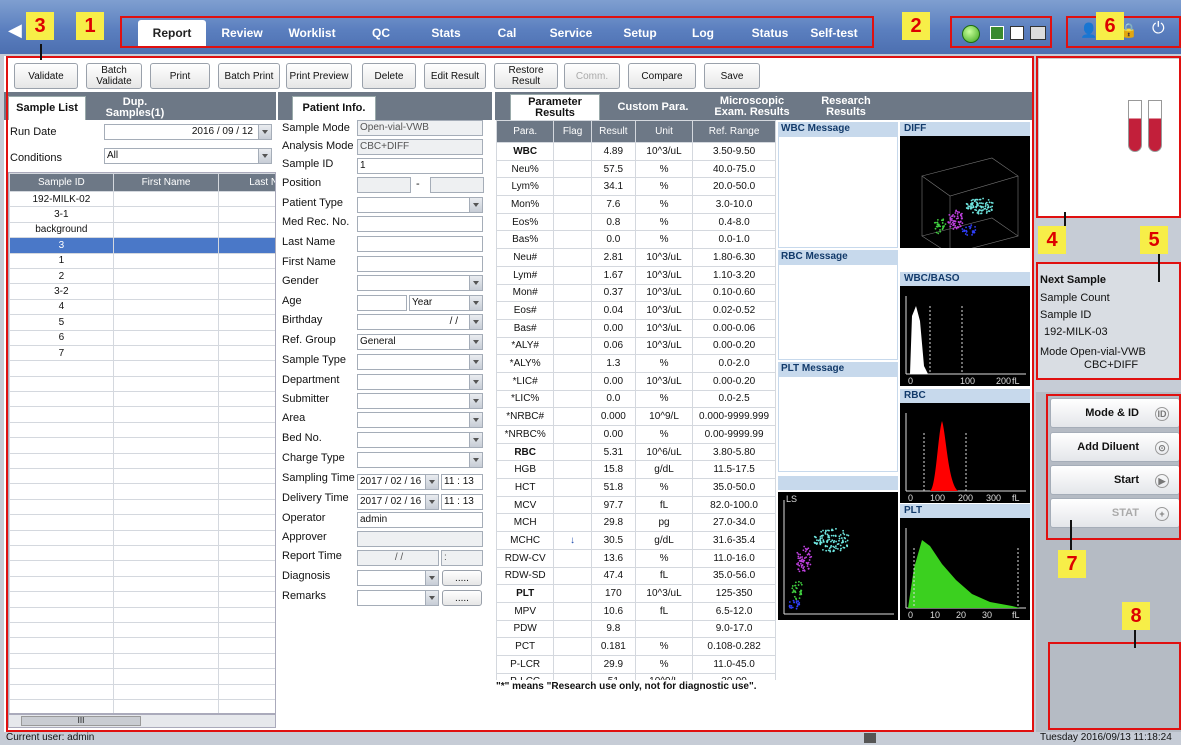 This screenshot has width=1181, height=745. Describe the element at coordinates (834, 33) in the screenshot. I see `nav-tab-selftest: Self-test` at that location.